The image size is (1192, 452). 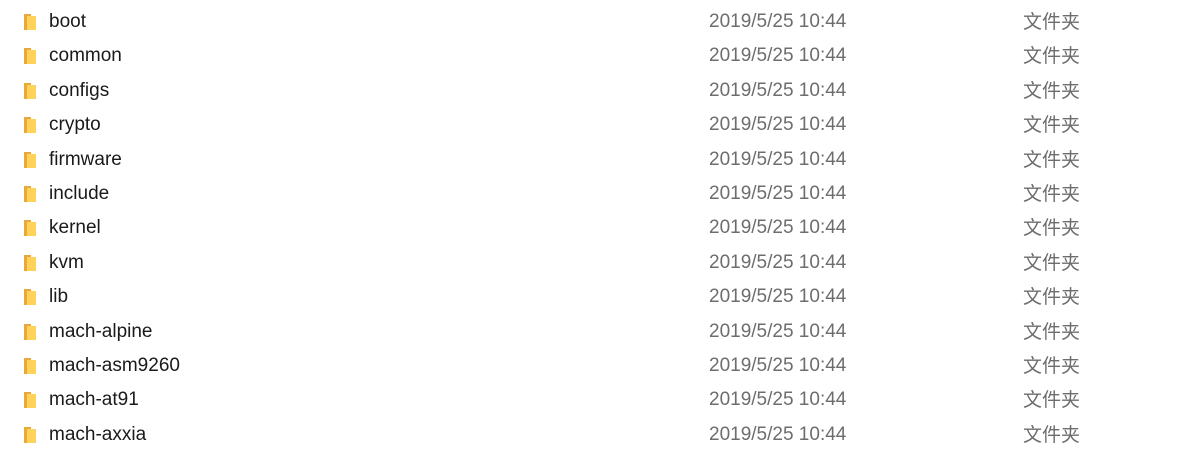 What do you see at coordinates (79, 91) in the screenshot?
I see `file-name: configs` at bounding box center [79, 91].